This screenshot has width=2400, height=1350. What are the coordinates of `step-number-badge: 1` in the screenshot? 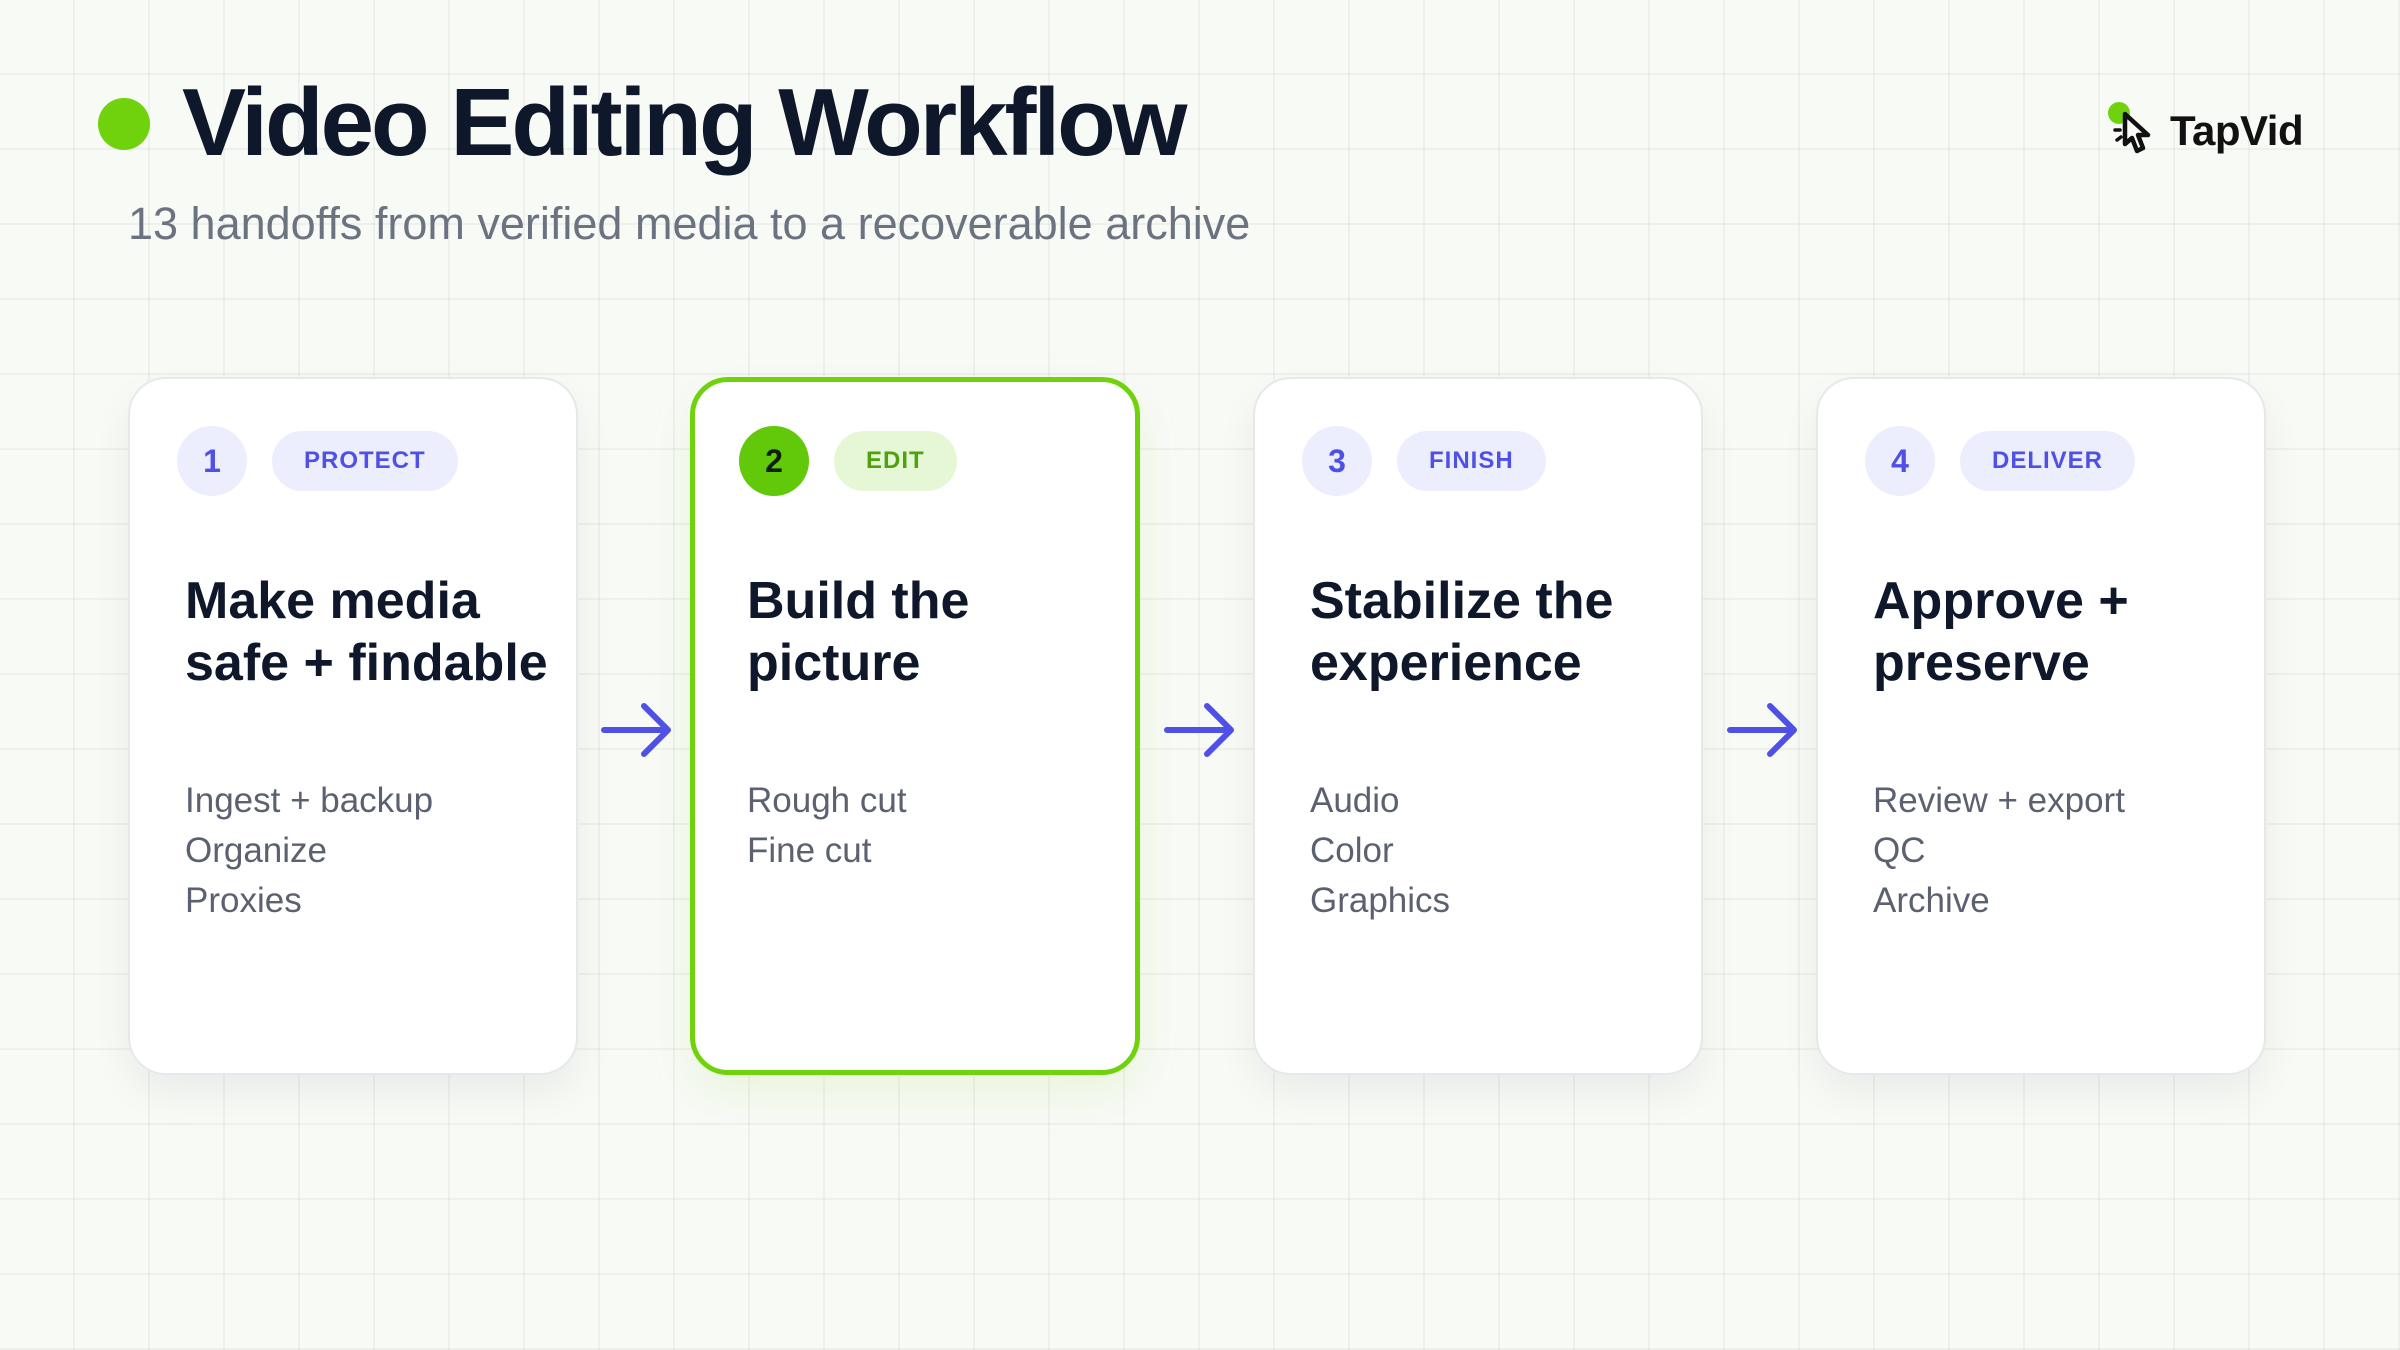 It's located at (212, 461).